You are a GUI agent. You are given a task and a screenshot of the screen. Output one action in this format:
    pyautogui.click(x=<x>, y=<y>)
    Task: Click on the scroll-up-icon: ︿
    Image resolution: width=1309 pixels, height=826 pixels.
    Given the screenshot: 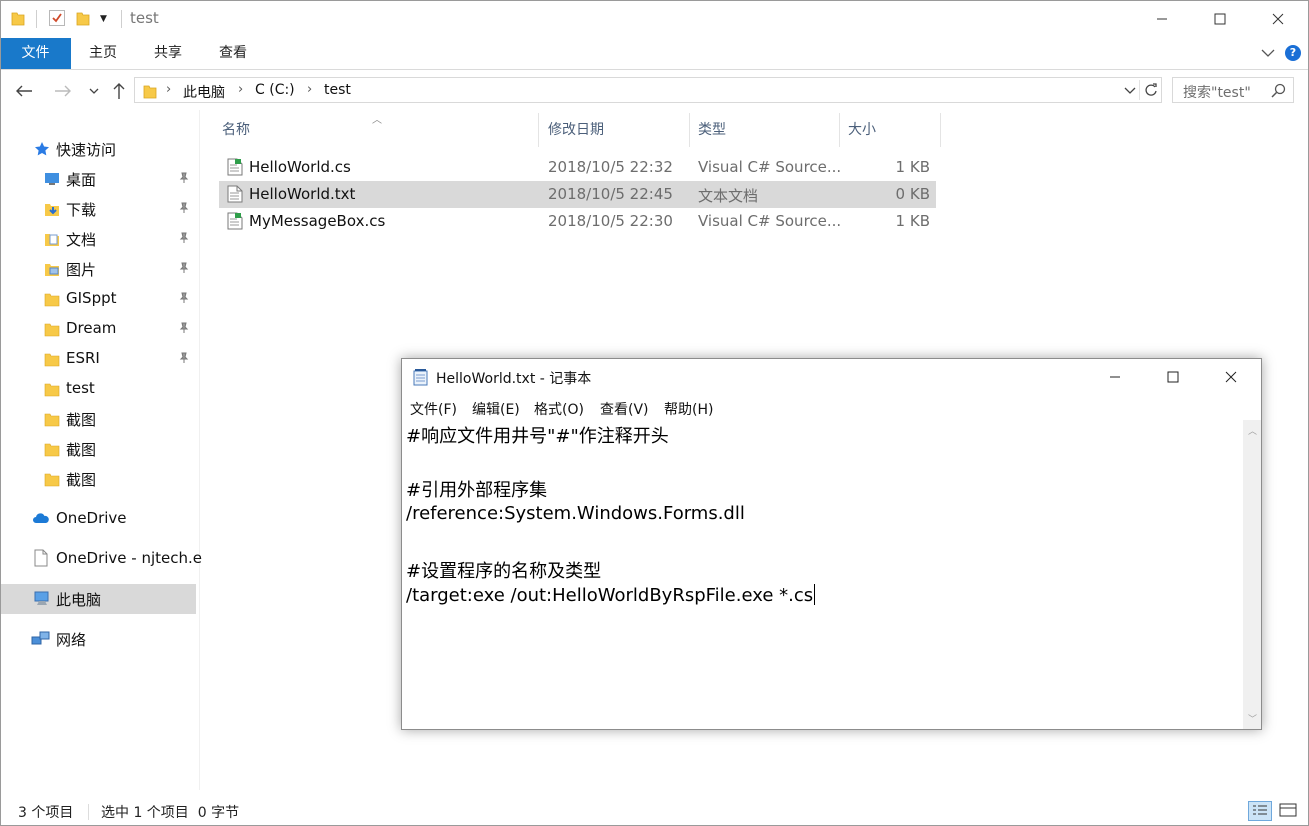 What is the action you would take?
    pyautogui.click(x=1252, y=430)
    